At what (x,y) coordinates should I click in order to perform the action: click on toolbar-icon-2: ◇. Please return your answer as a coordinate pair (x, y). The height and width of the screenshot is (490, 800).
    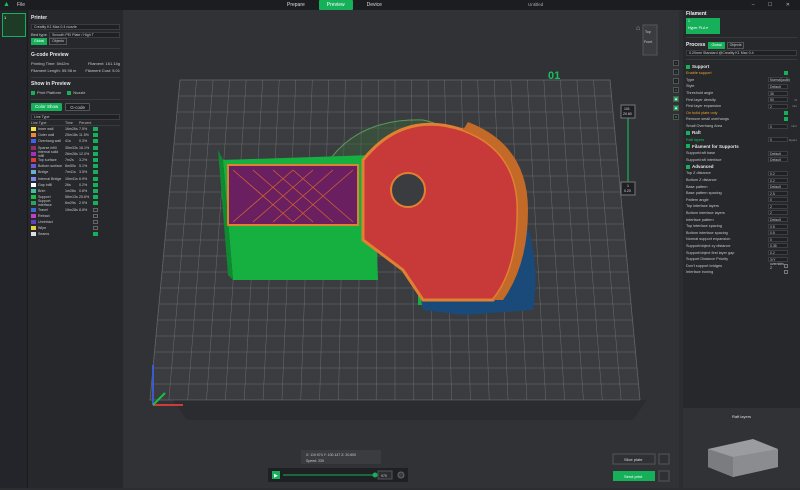
    Looking at the image, I should click on (676, 72).